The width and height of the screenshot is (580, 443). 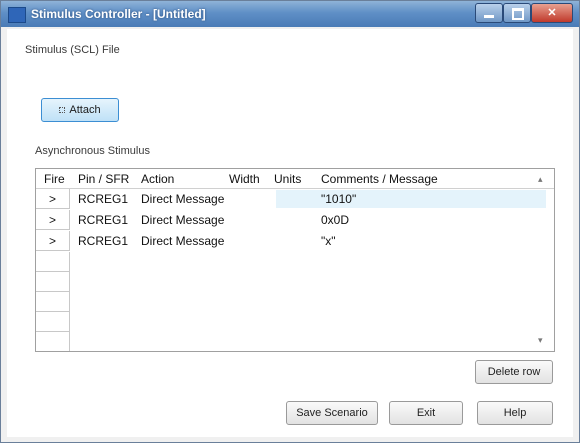 I want to click on scroll-down-arrow: ▾, so click(x=540, y=340).